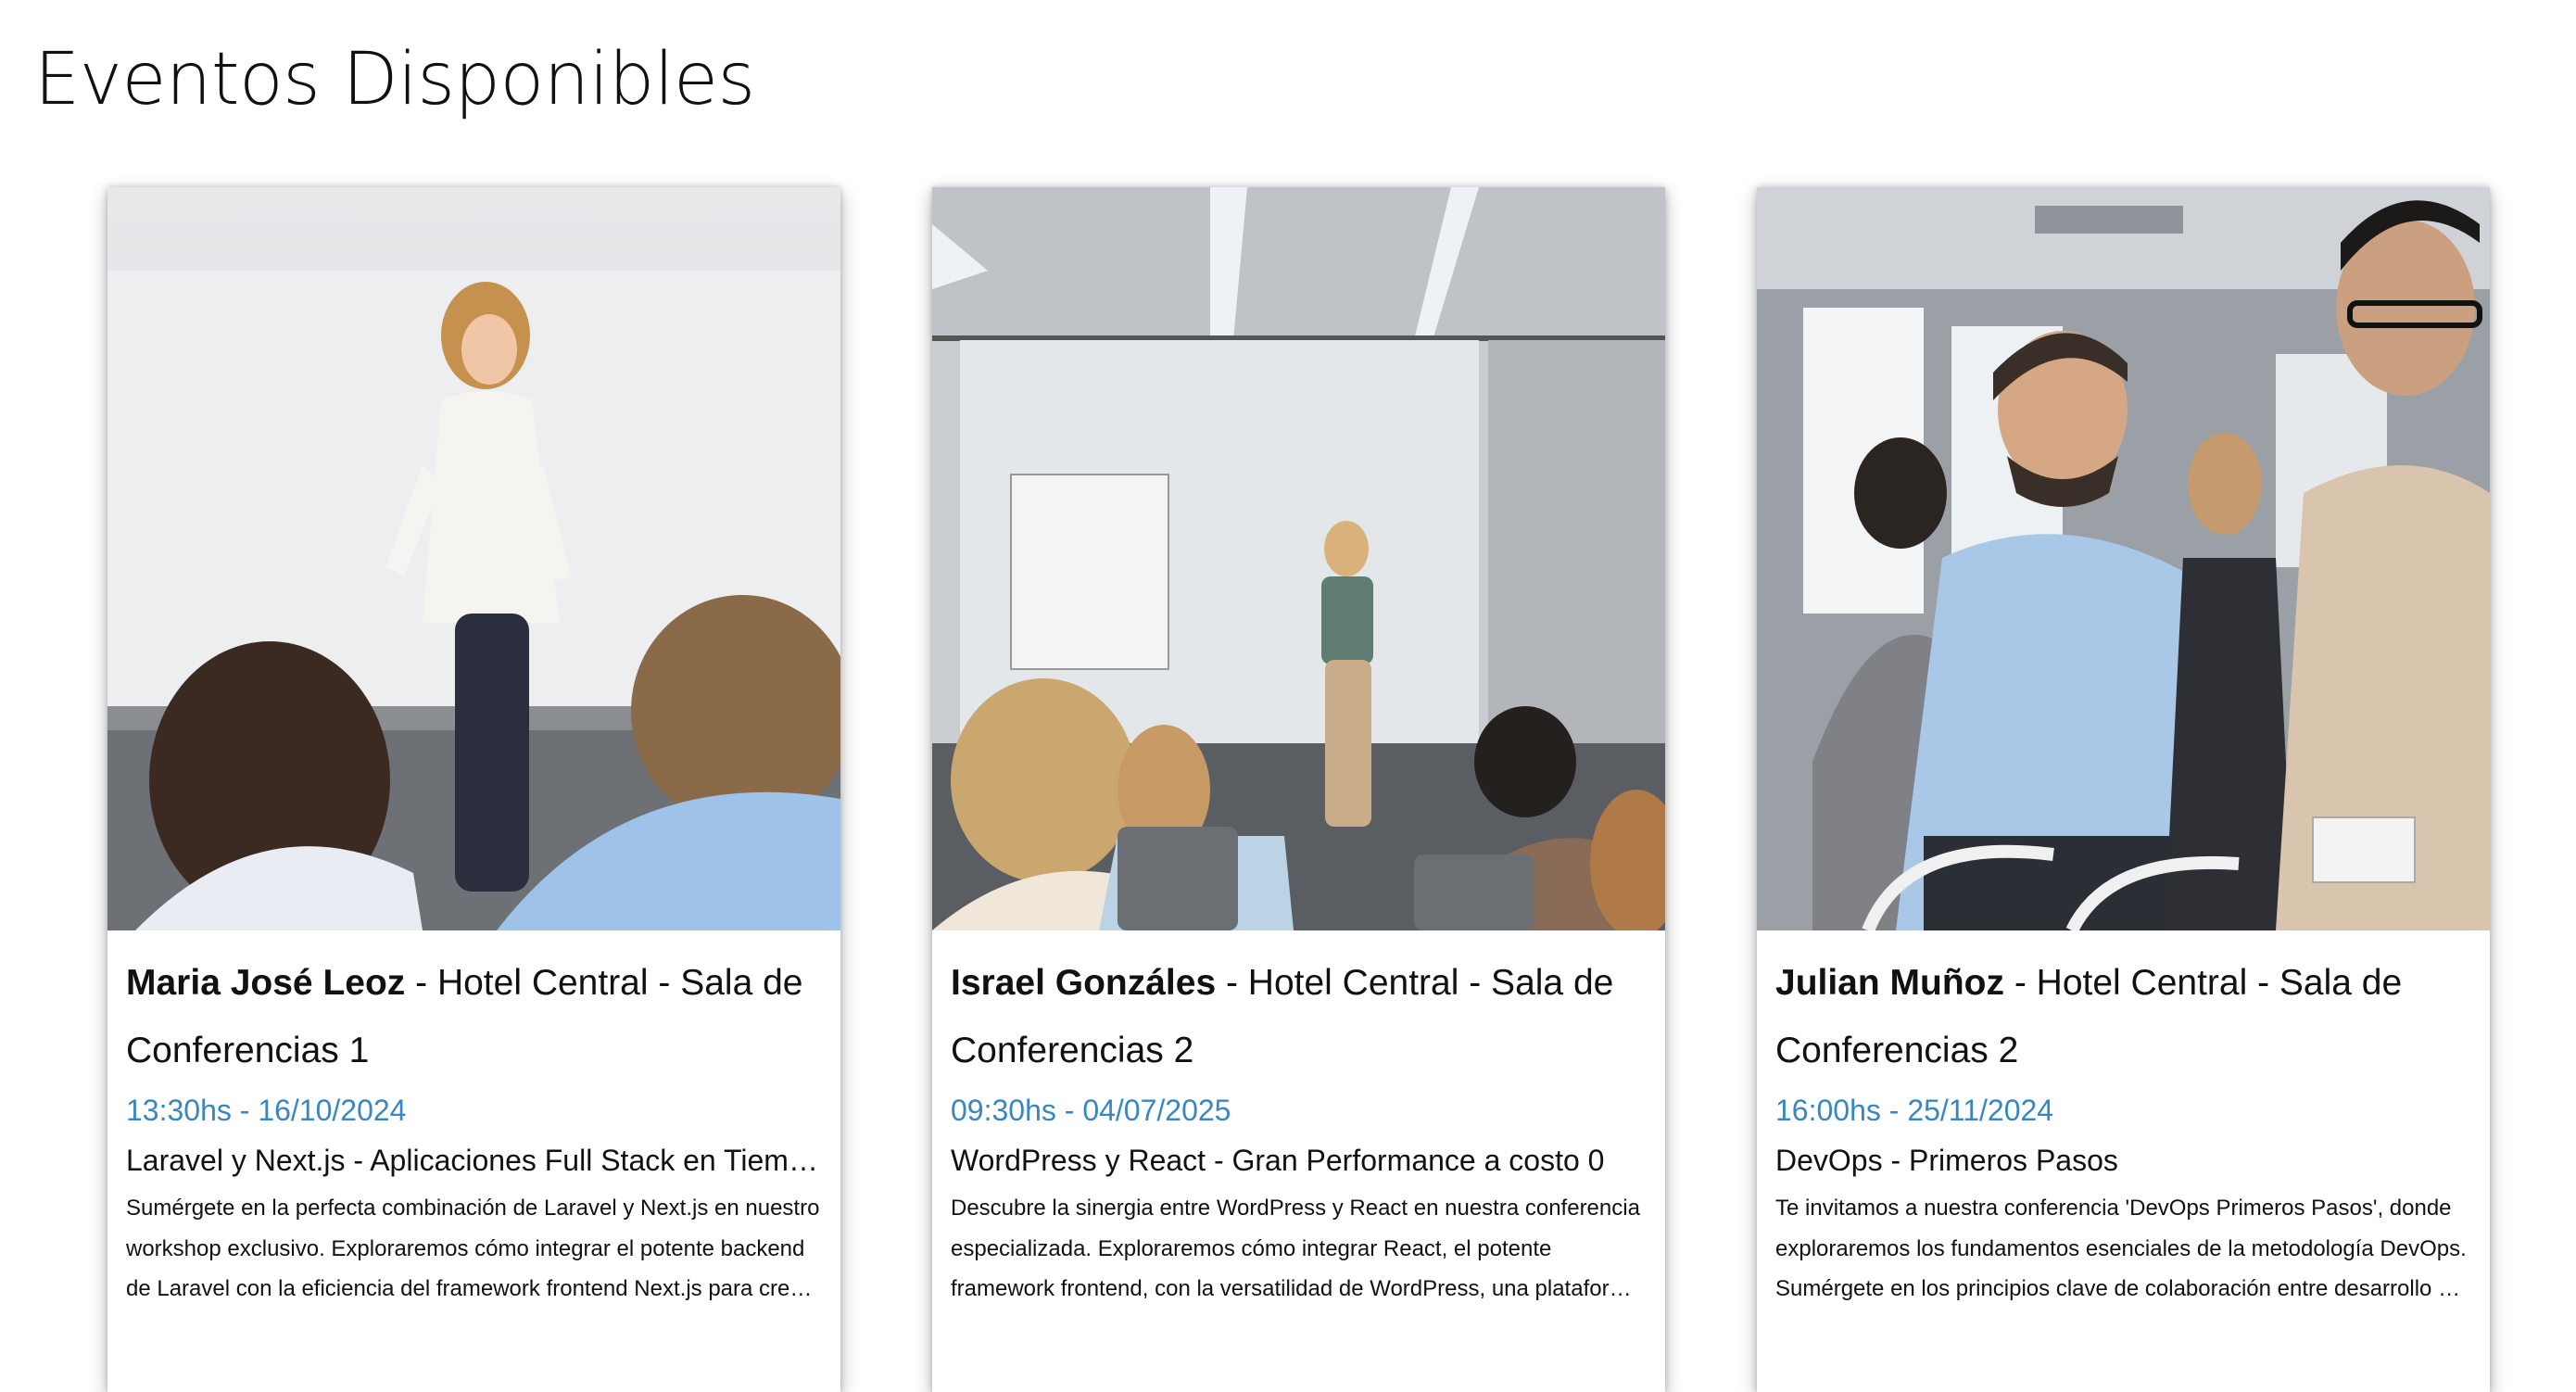 The image size is (2576, 1392). Describe the element at coordinates (266, 983) in the screenshot. I see `speaker-name: Maria José Leoz` at that location.